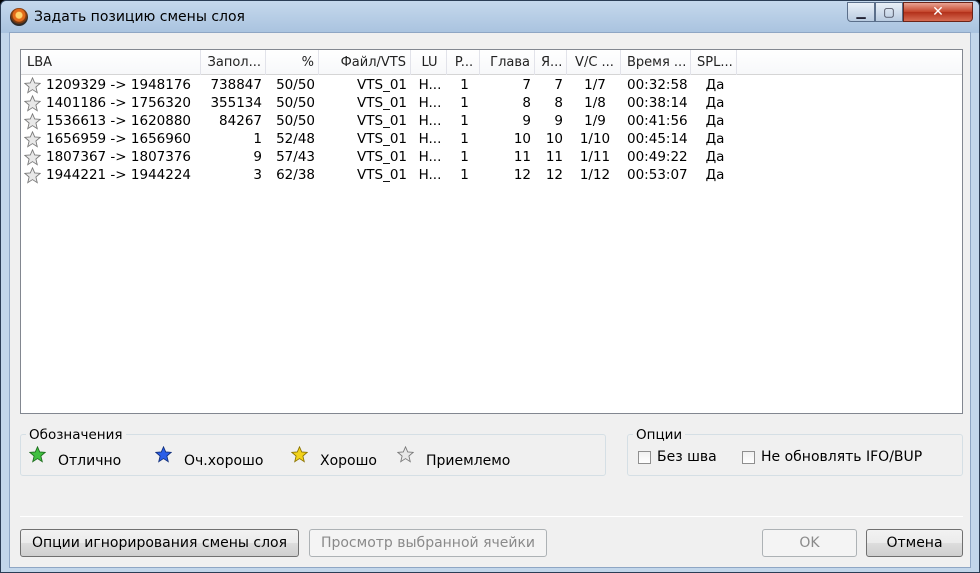 The width and height of the screenshot is (980, 573). What do you see at coordinates (659, 435) in the screenshot?
I see `options-title: Опции` at bounding box center [659, 435].